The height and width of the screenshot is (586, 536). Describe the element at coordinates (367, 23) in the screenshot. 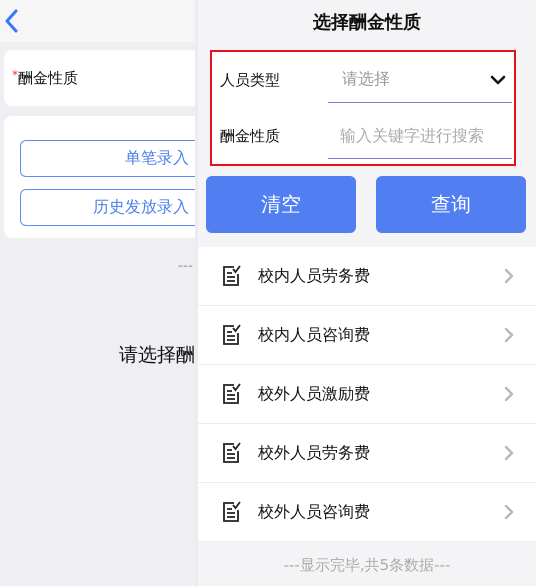

I see `drawer-title: 选择酬金性质` at that location.